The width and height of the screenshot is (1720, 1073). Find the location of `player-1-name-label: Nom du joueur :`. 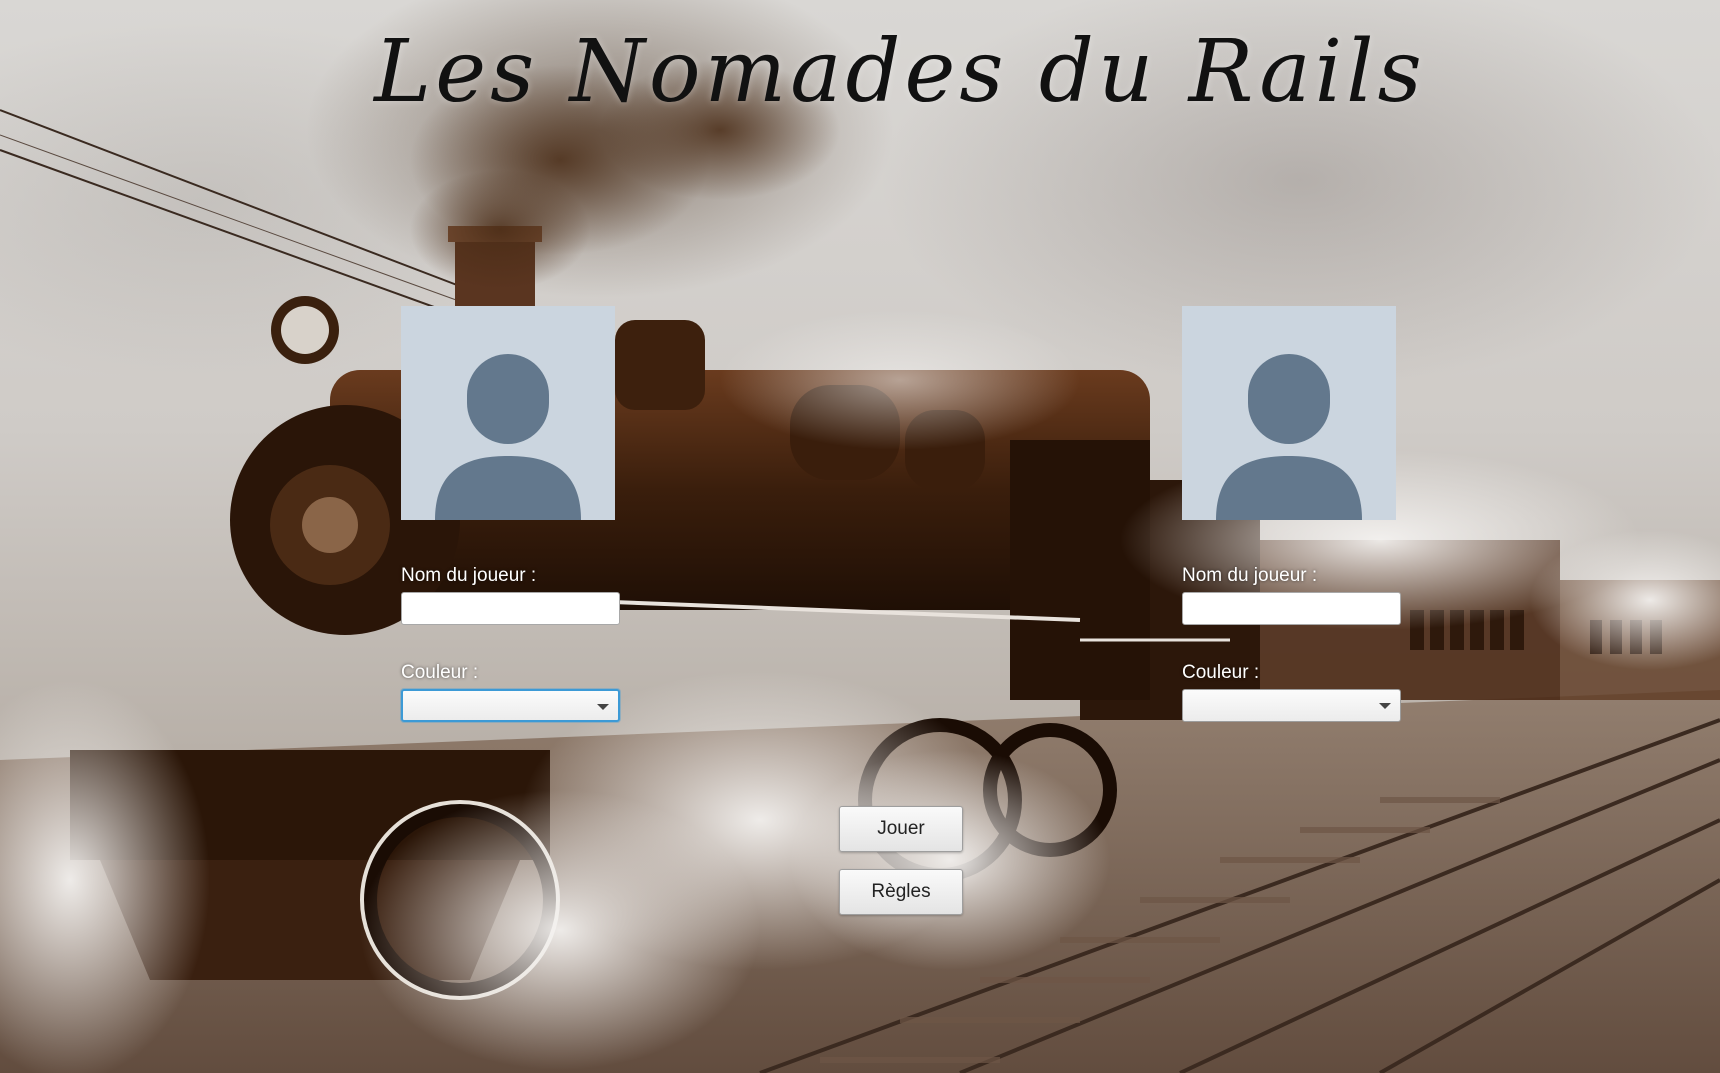

player-1-name-label: Nom du joueur : is located at coordinates (469, 575).